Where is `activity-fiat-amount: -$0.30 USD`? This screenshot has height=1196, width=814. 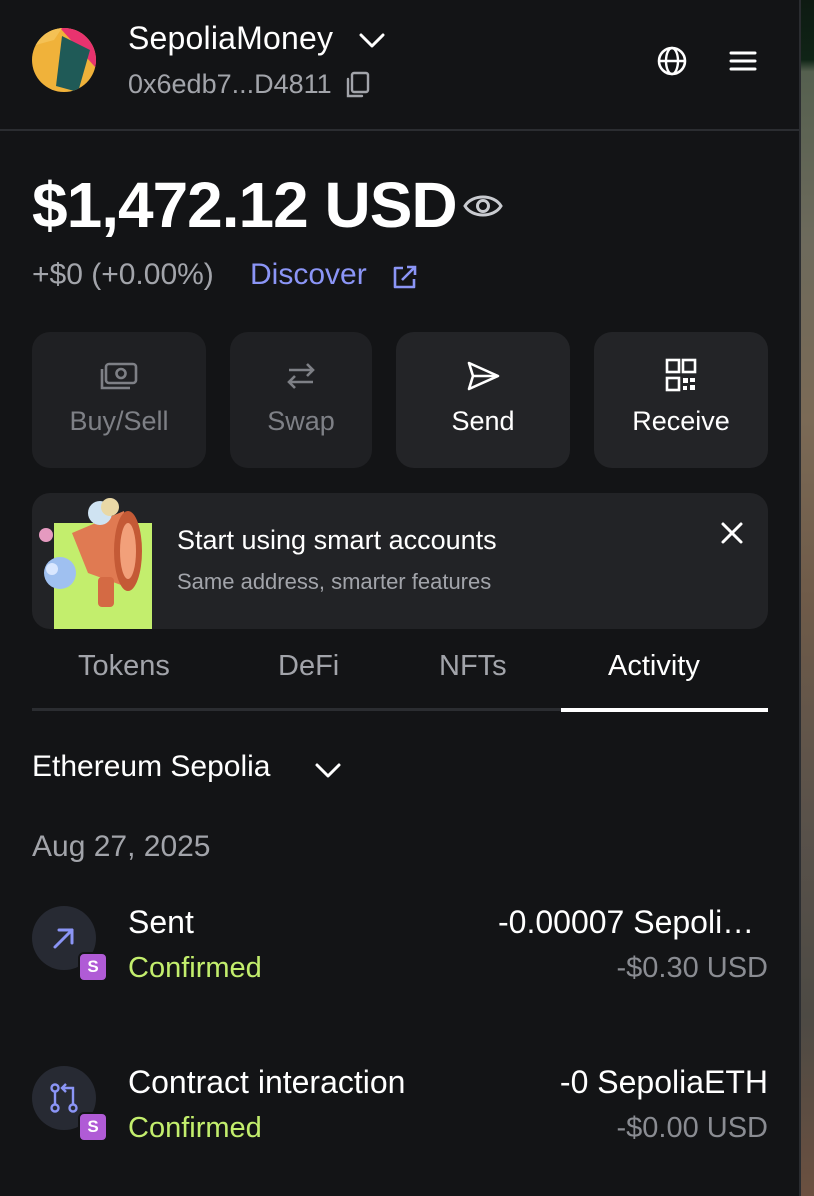 activity-fiat-amount: -$0.30 USD is located at coordinates (692, 968).